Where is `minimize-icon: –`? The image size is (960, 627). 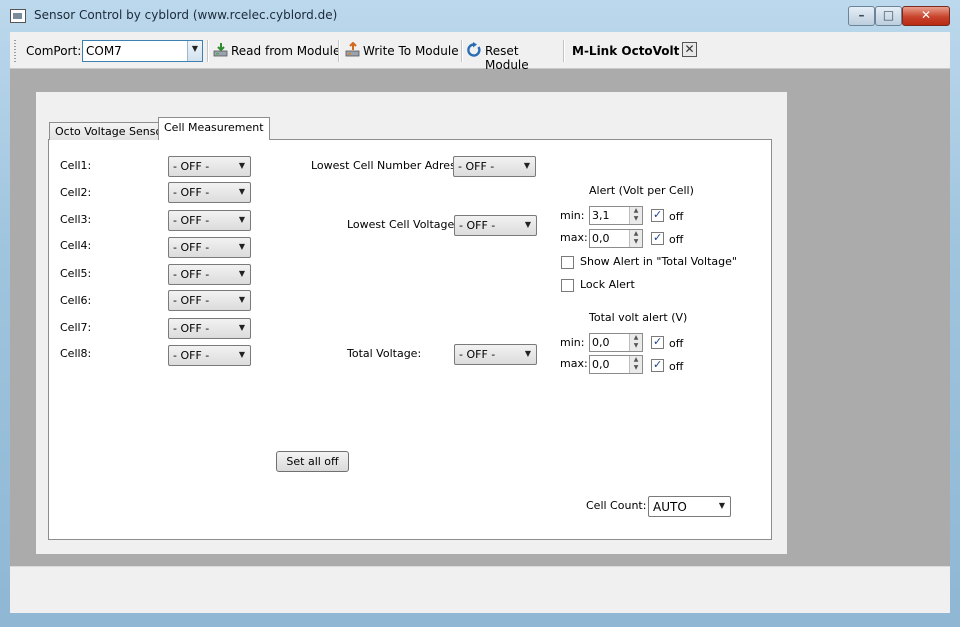 minimize-icon: – is located at coordinates (861, 15).